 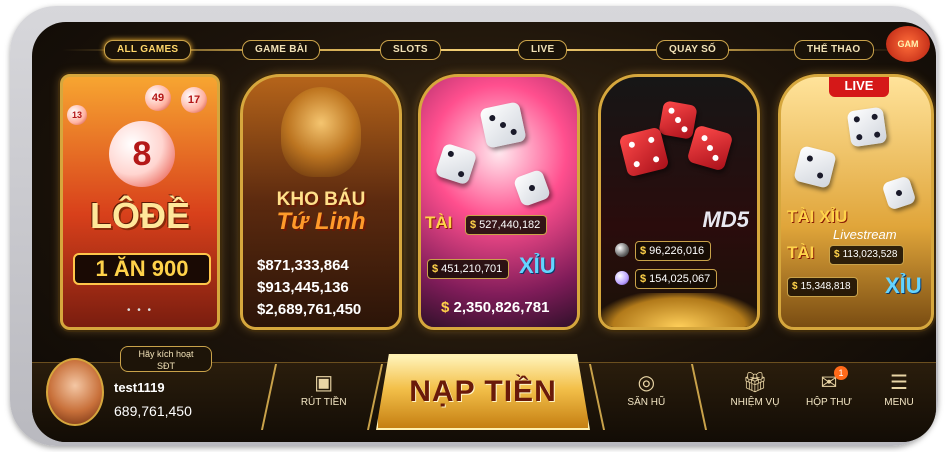 What do you see at coordinates (679, 310) in the screenshot?
I see `coins-artwork` at bounding box center [679, 310].